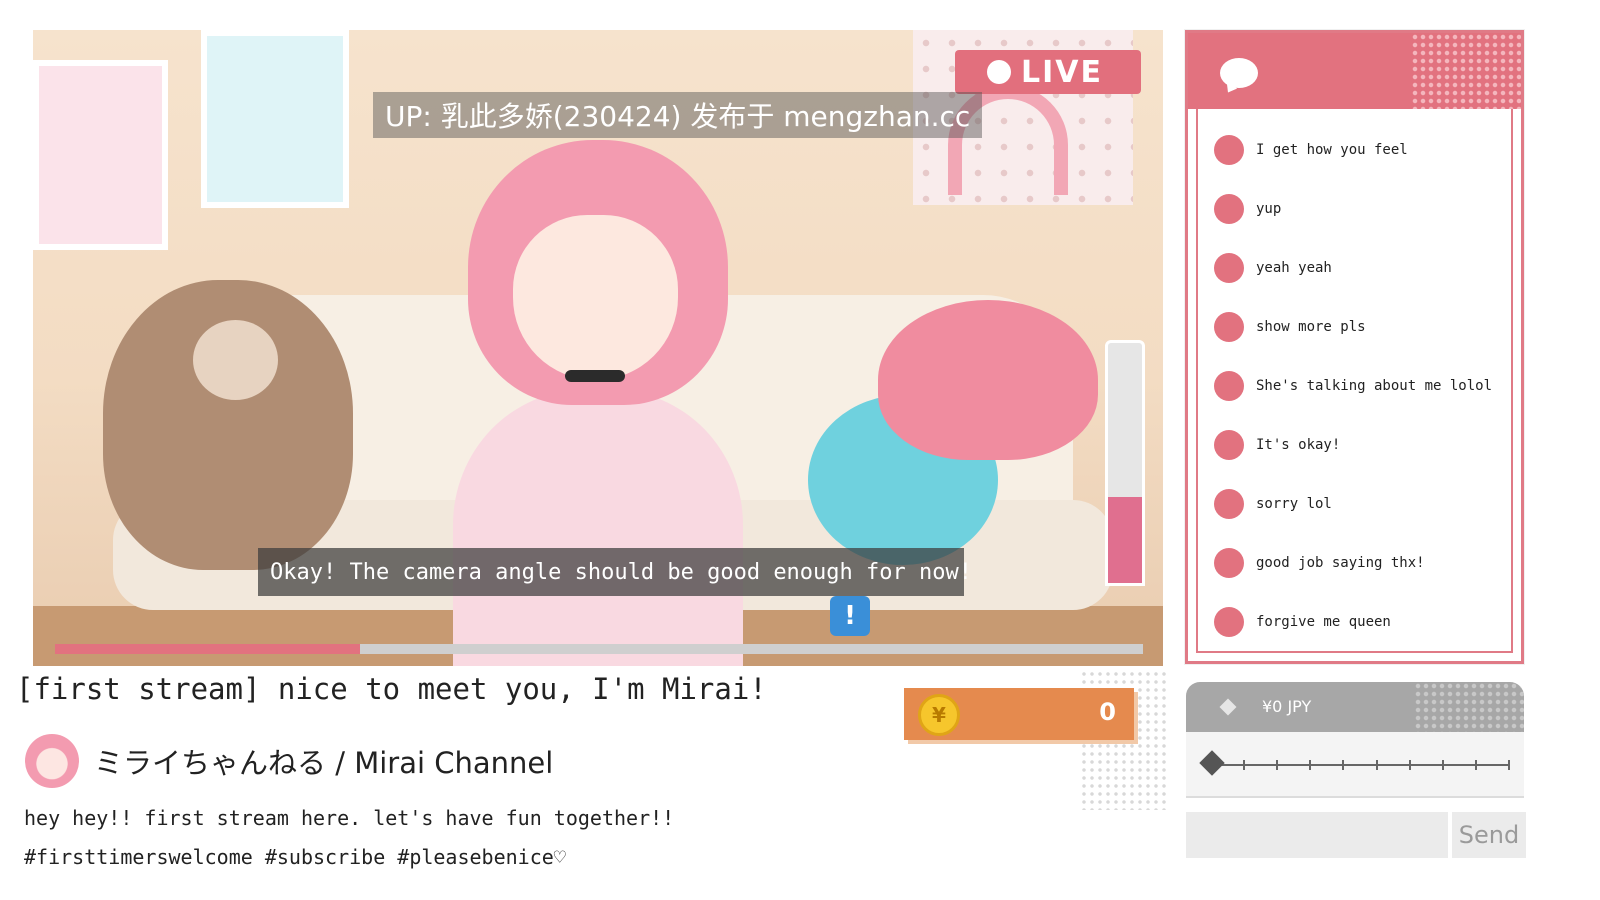  Describe the element at coordinates (1125, 539) in the screenshot. I see `excitement-meter-fill` at that location.